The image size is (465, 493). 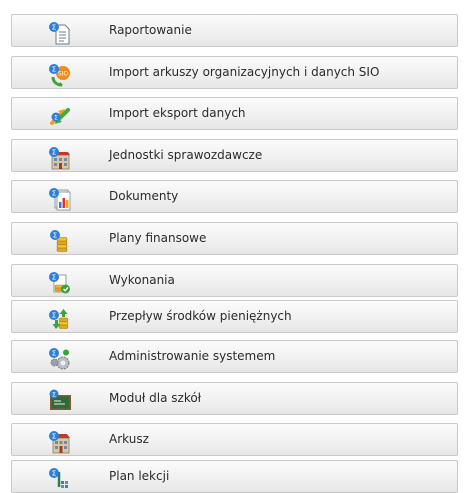 I want to click on menu-item-przeplyw-srodkow: Σ Przepływ środków pieniężnych, so click(x=234, y=316).